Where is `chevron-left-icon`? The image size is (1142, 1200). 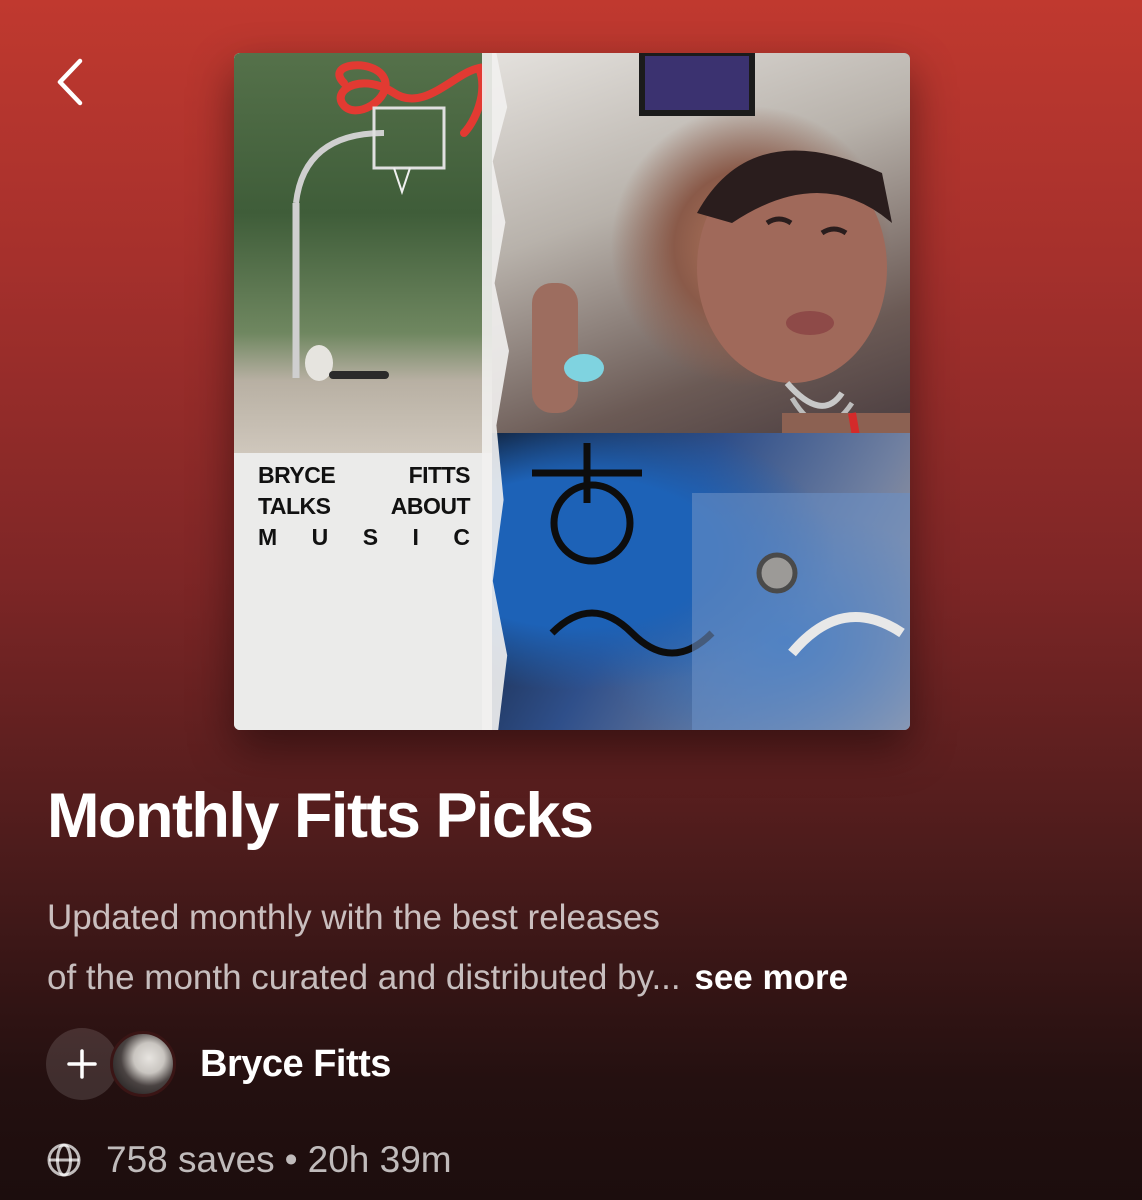 chevron-left-icon is located at coordinates (70, 82).